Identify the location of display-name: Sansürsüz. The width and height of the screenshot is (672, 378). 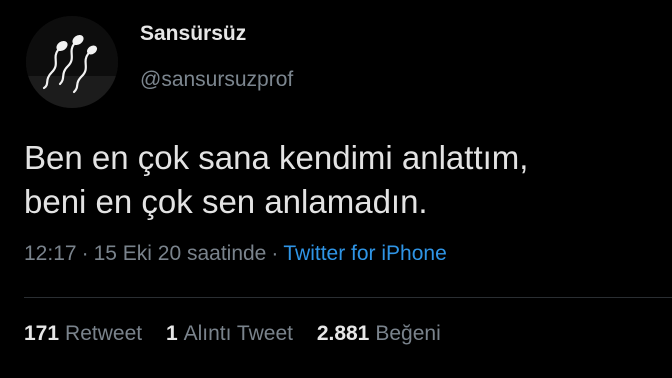
(193, 34).